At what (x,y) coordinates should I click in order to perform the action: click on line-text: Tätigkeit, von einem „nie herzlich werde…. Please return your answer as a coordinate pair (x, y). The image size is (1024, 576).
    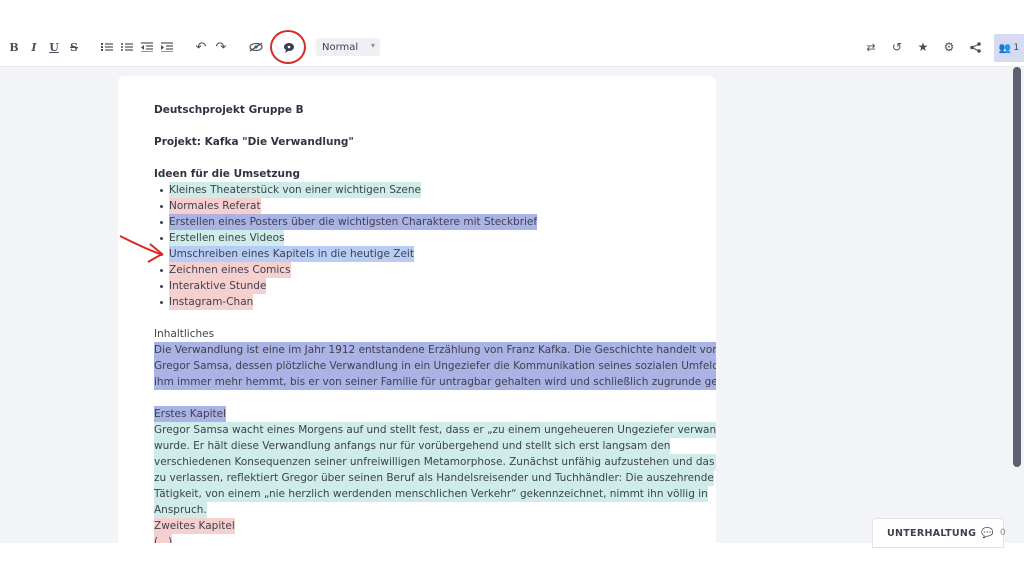
    Looking at the image, I should click on (431, 494).